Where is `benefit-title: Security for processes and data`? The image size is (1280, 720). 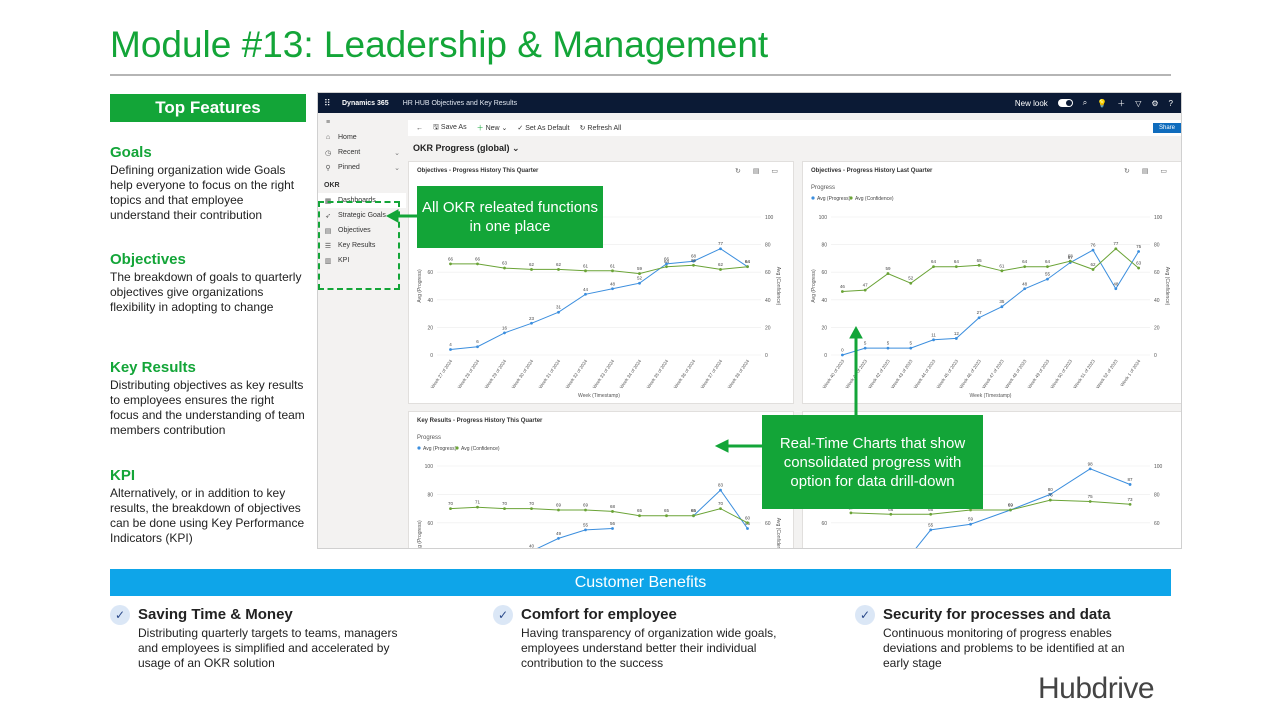
benefit-title: Security for processes and data is located at coordinates (997, 614).